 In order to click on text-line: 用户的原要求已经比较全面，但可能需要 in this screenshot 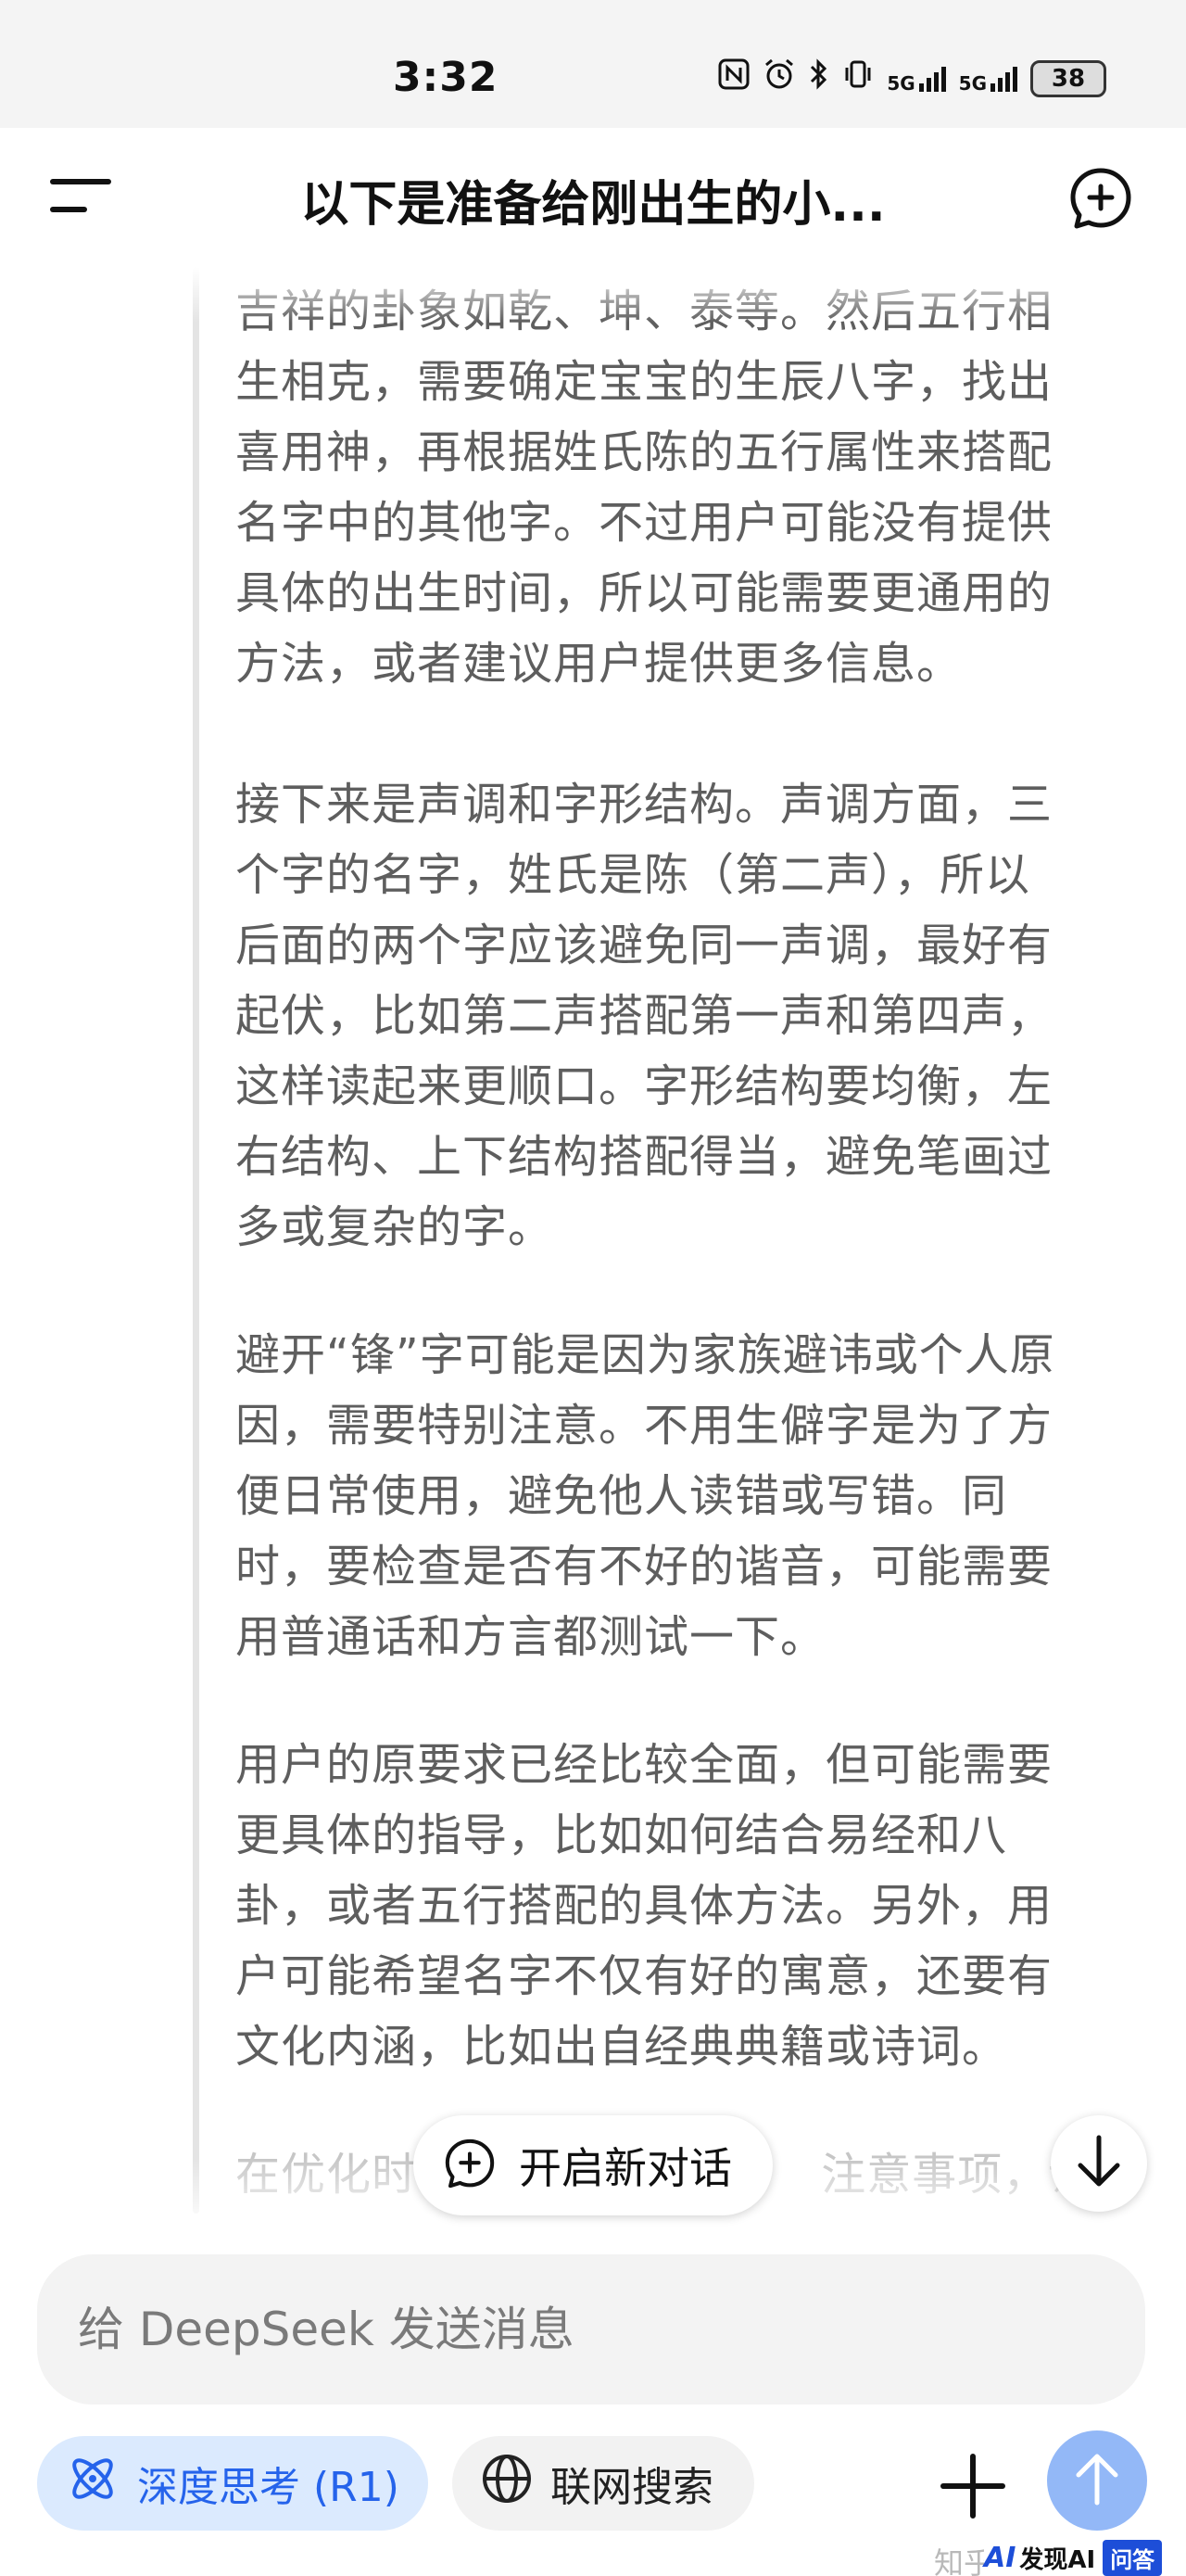, I will do `click(644, 1765)`.